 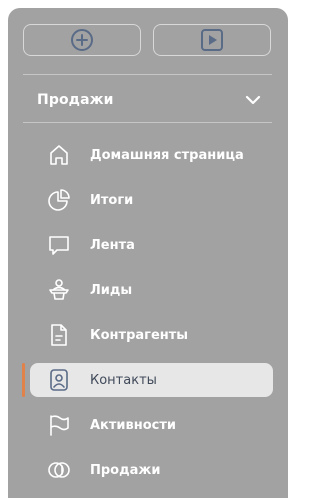 What do you see at coordinates (59, 380) in the screenshot?
I see `contact-card-icon` at bounding box center [59, 380].